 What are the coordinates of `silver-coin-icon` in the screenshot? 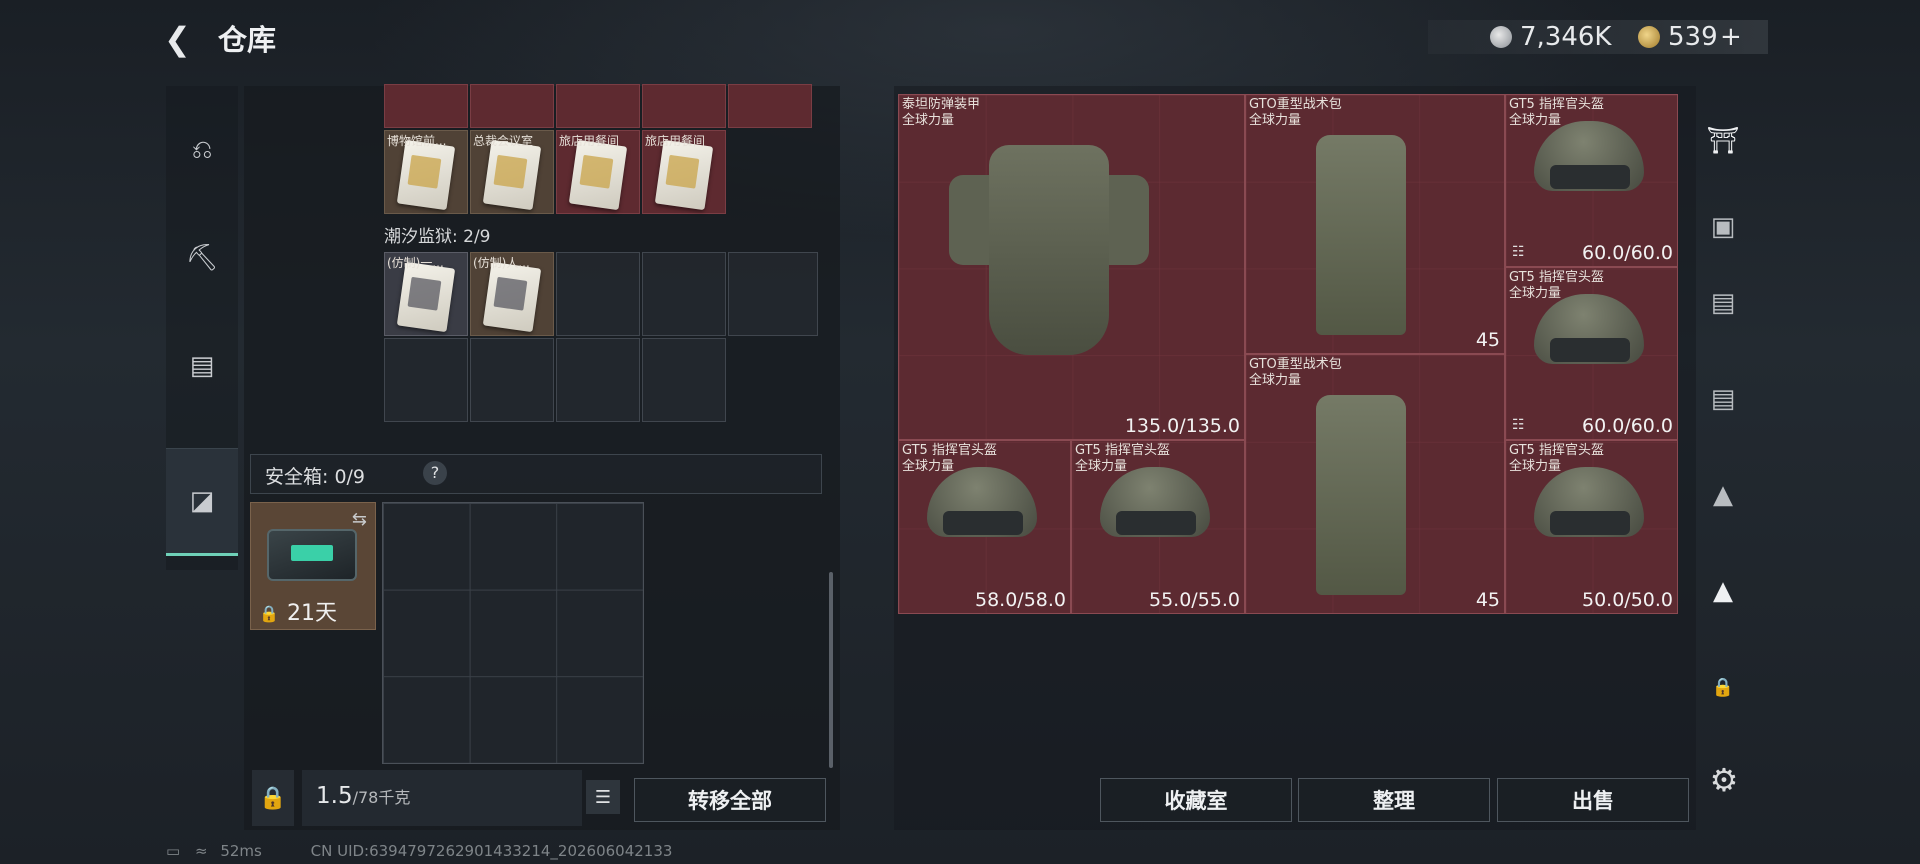 It's located at (1501, 37).